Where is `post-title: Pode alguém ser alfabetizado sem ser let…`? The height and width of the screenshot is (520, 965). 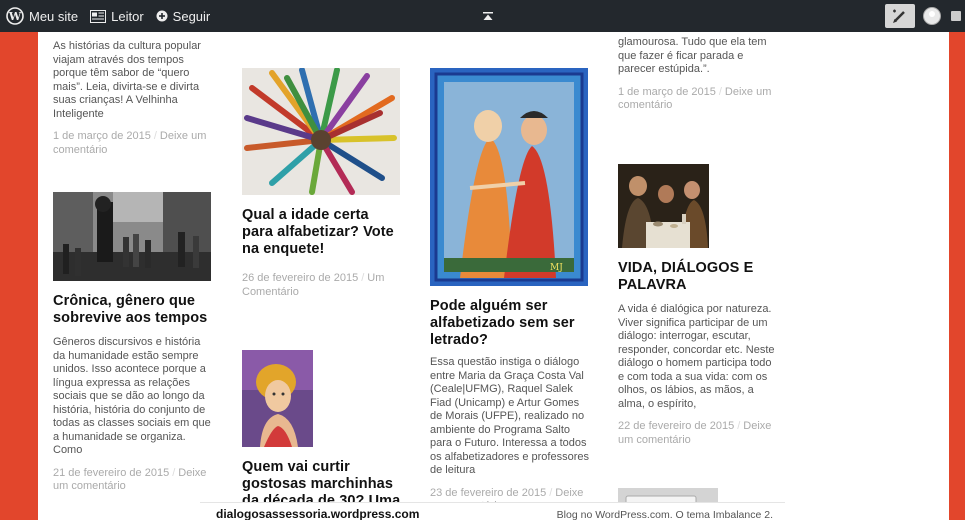 post-title: Pode alguém ser alfabetizado sem ser let… is located at coordinates (510, 323).